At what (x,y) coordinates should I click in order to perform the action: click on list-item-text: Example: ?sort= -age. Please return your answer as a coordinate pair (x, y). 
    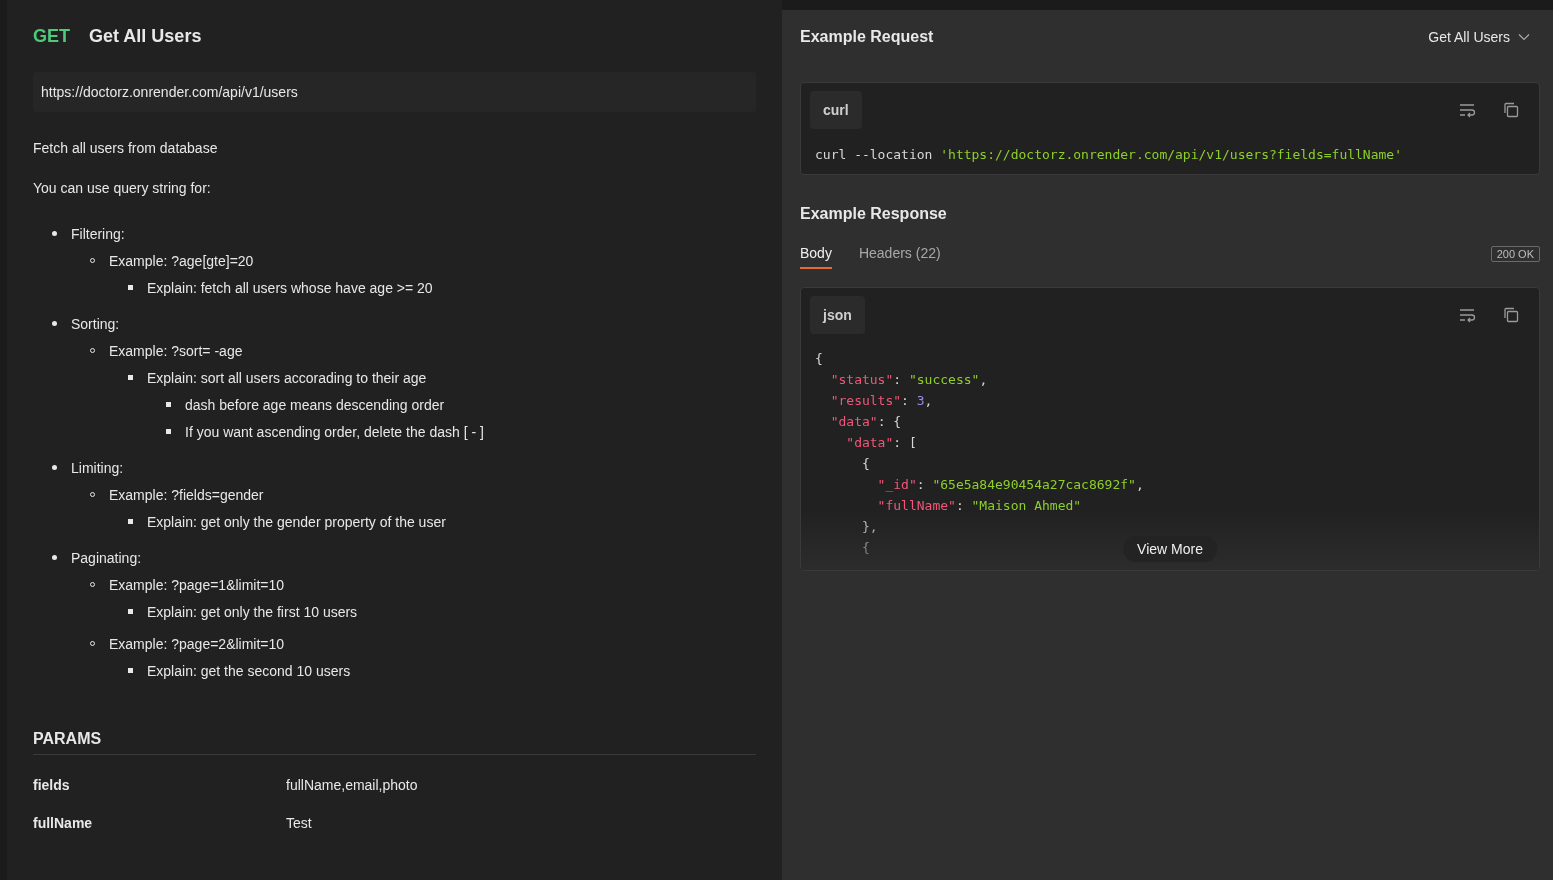
    Looking at the image, I should click on (176, 350).